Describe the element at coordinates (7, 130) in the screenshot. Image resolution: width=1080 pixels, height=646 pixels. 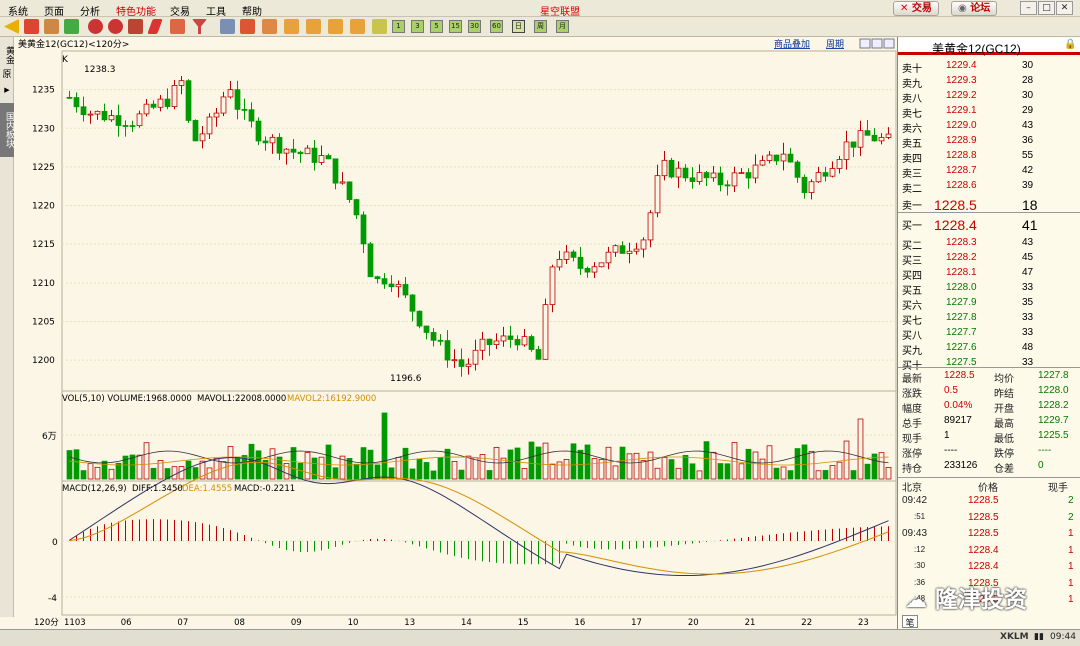
I see `tab-domestic-sector: 国内板块` at that location.